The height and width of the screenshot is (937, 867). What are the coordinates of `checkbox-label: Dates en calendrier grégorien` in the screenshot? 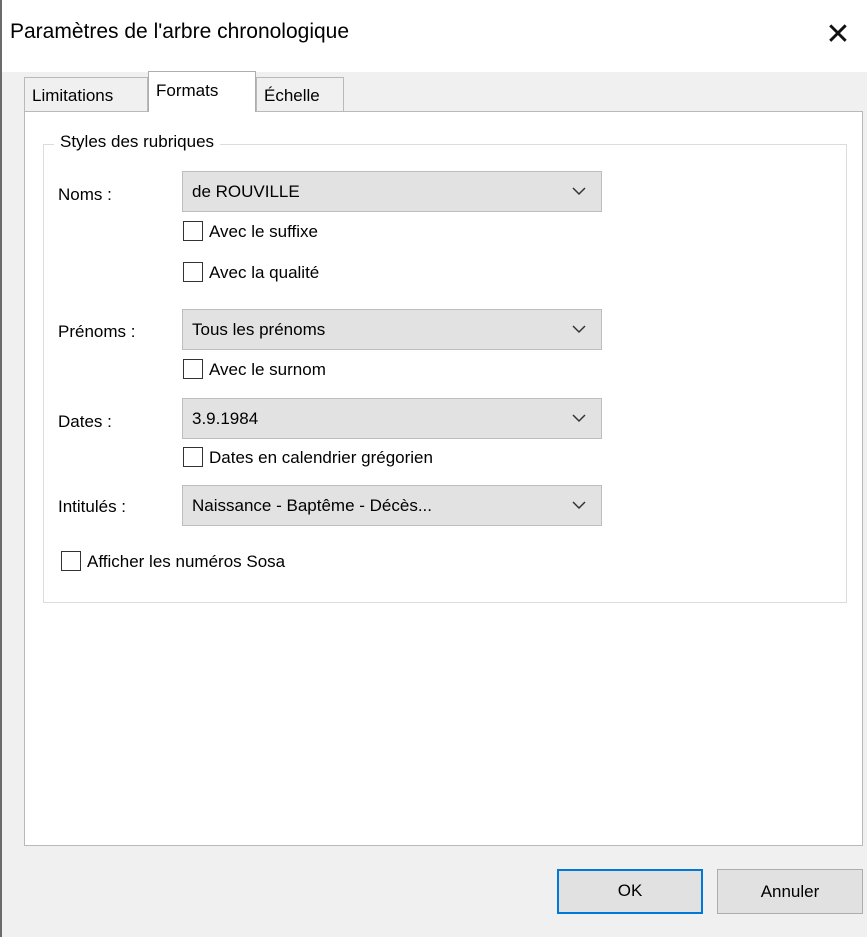 It's located at (321, 457).